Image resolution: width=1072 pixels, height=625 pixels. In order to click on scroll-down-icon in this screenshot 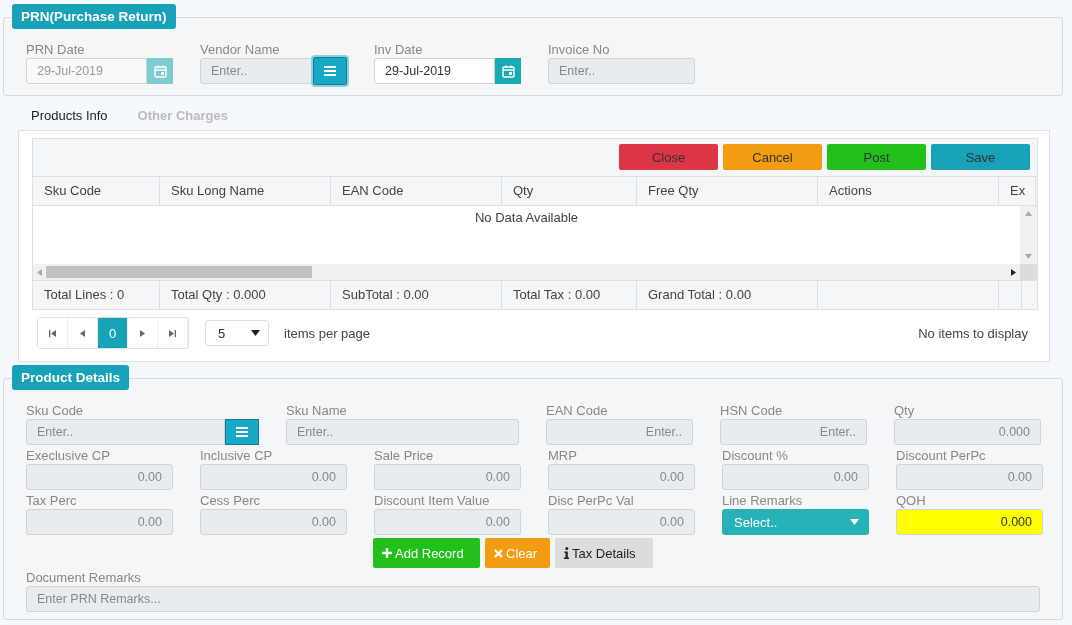, I will do `click(1028, 256)`.